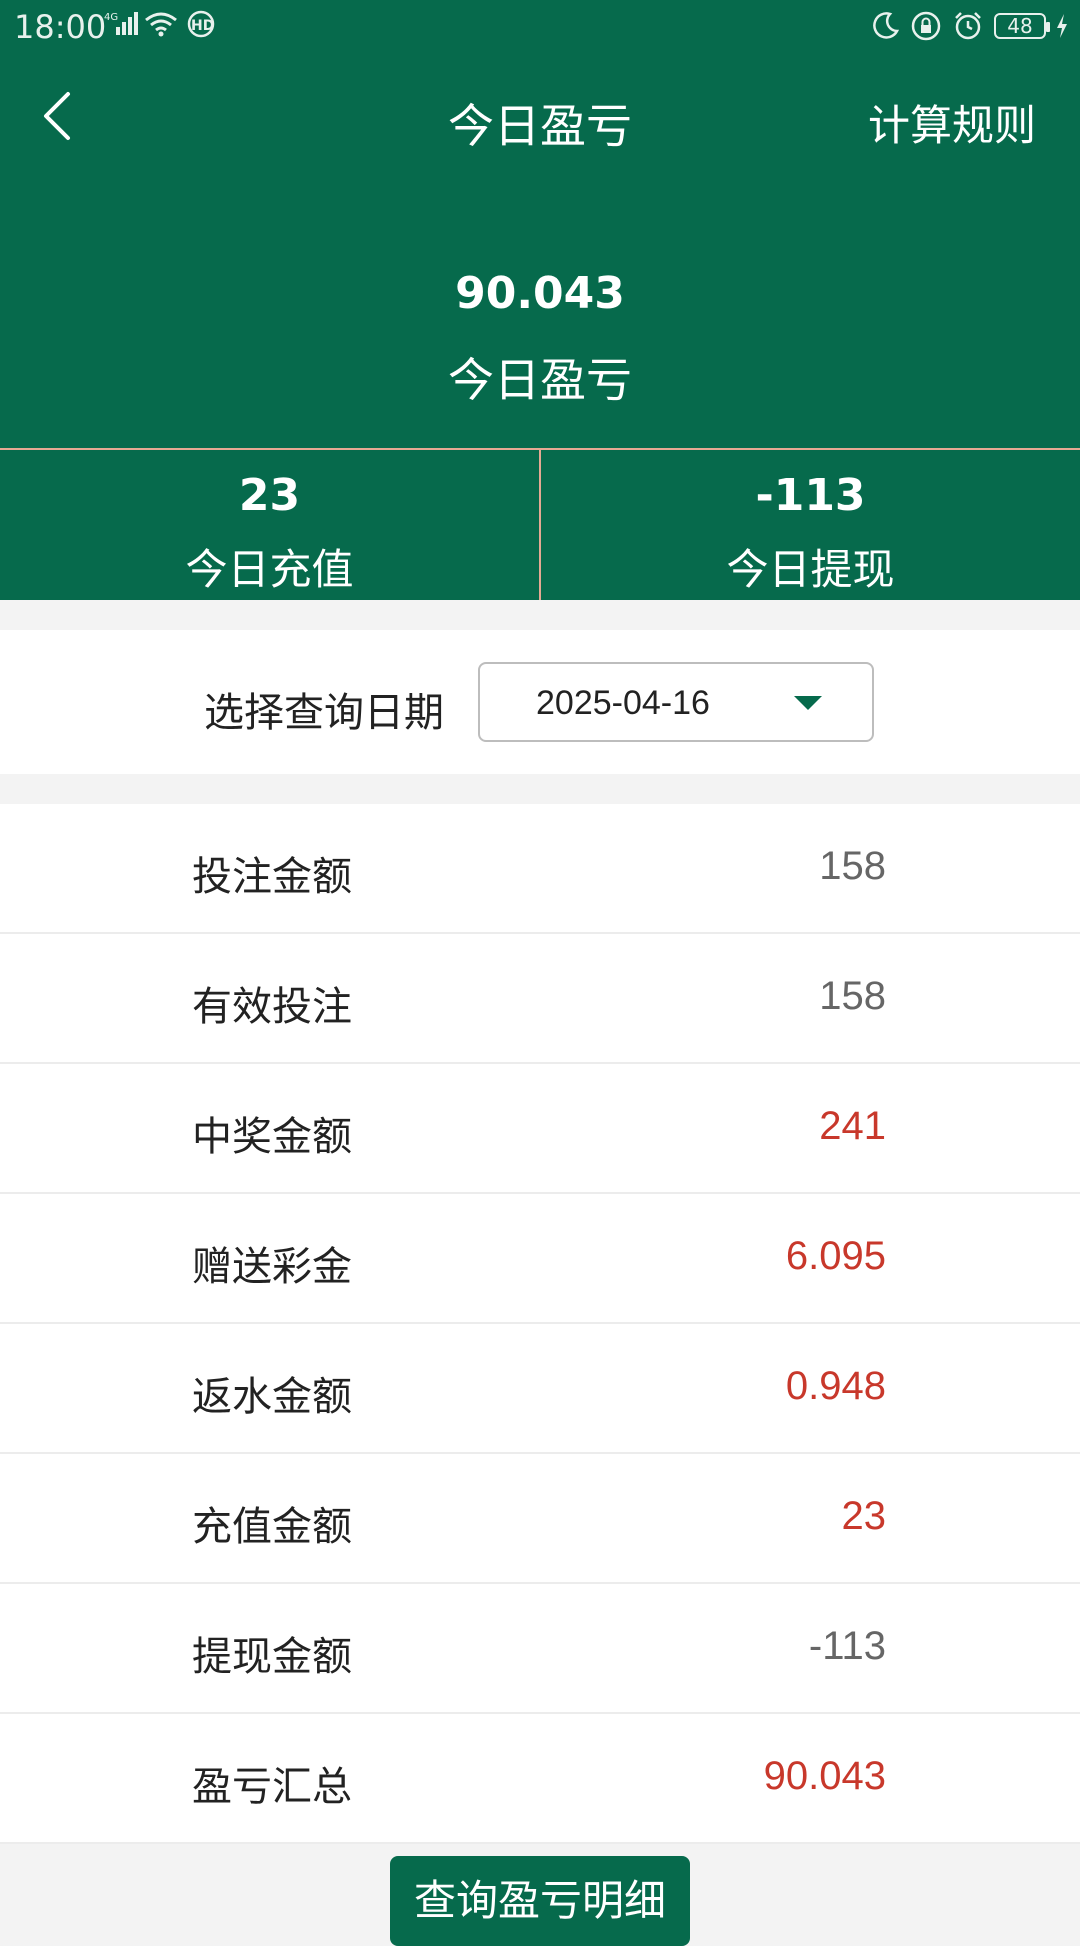 The image size is (1080, 1946). What do you see at coordinates (885, 26) in the screenshot?
I see `moon-icon` at bounding box center [885, 26].